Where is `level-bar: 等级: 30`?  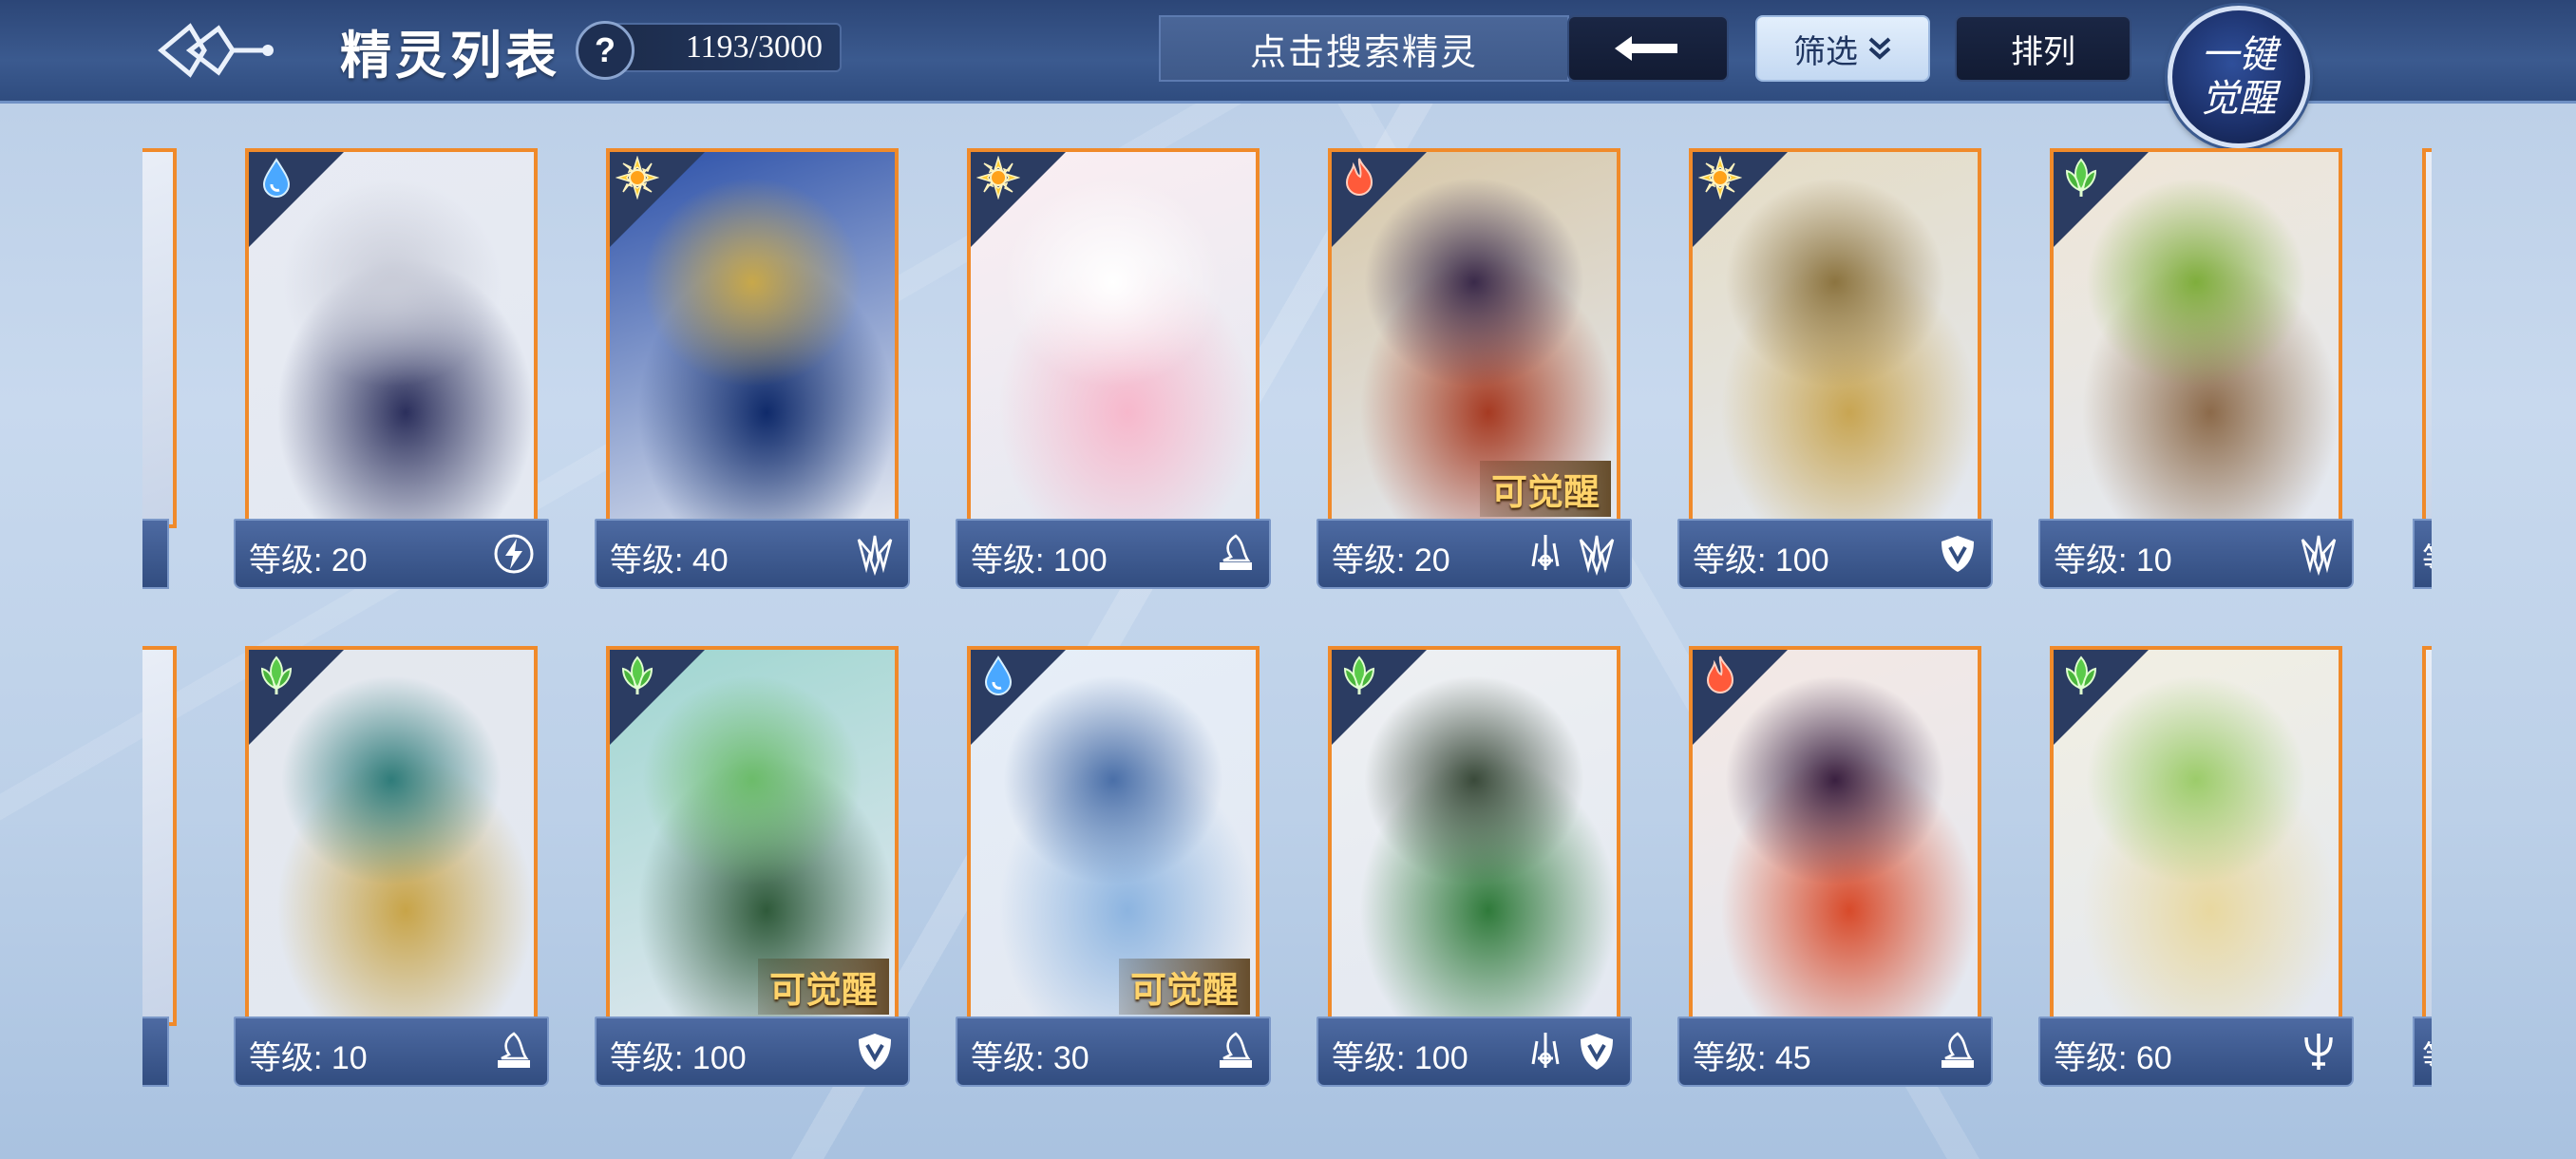 level-bar: 等级: 30 is located at coordinates (1113, 1051).